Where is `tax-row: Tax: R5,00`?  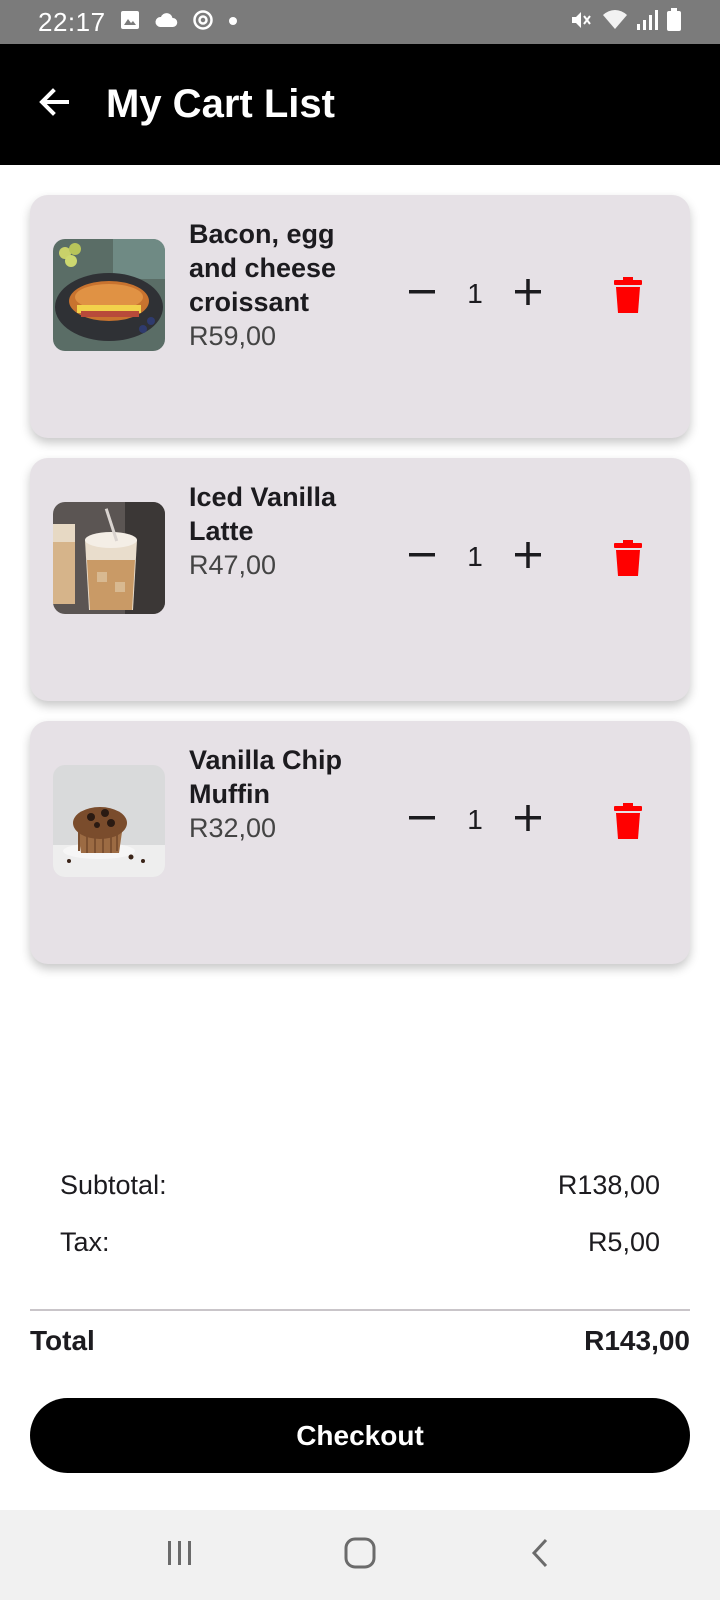
tax-row: Tax: R5,00 is located at coordinates (360, 1242).